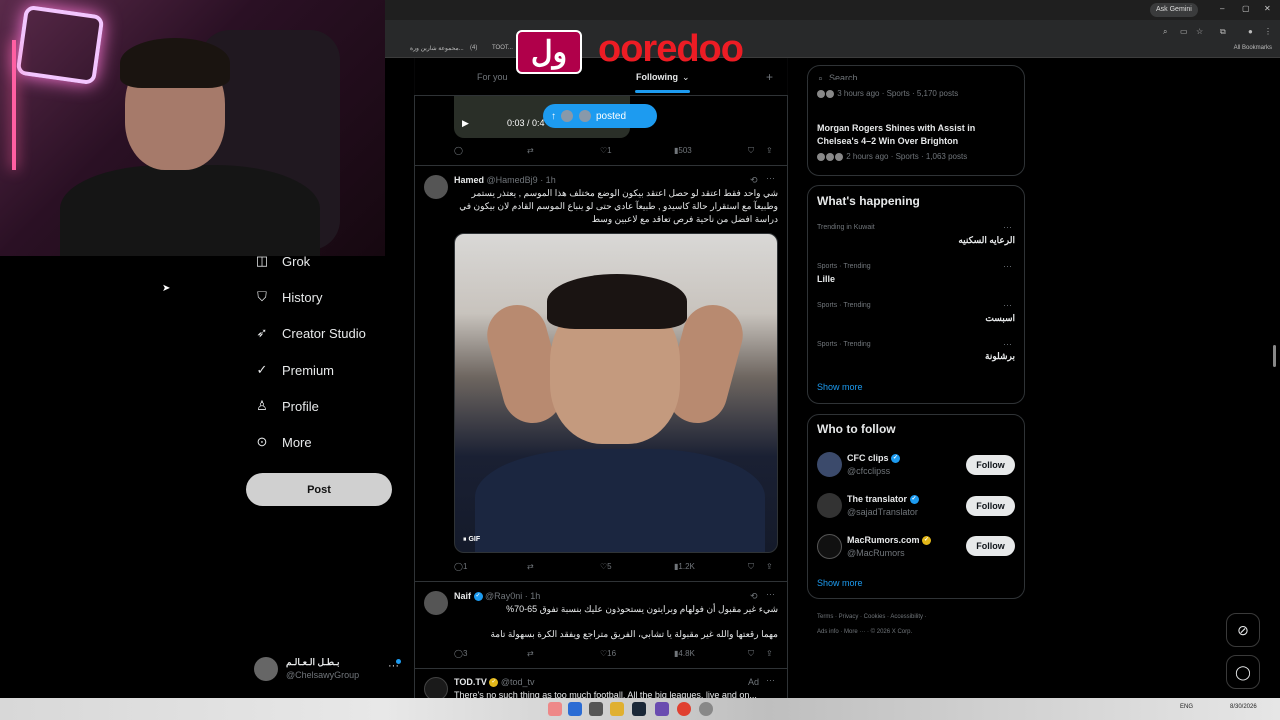 The image size is (1280, 720). What do you see at coordinates (283, 442) in the screenshot?
I see `nav-item-more: ⊙ More` at bounding box center [283, 442].